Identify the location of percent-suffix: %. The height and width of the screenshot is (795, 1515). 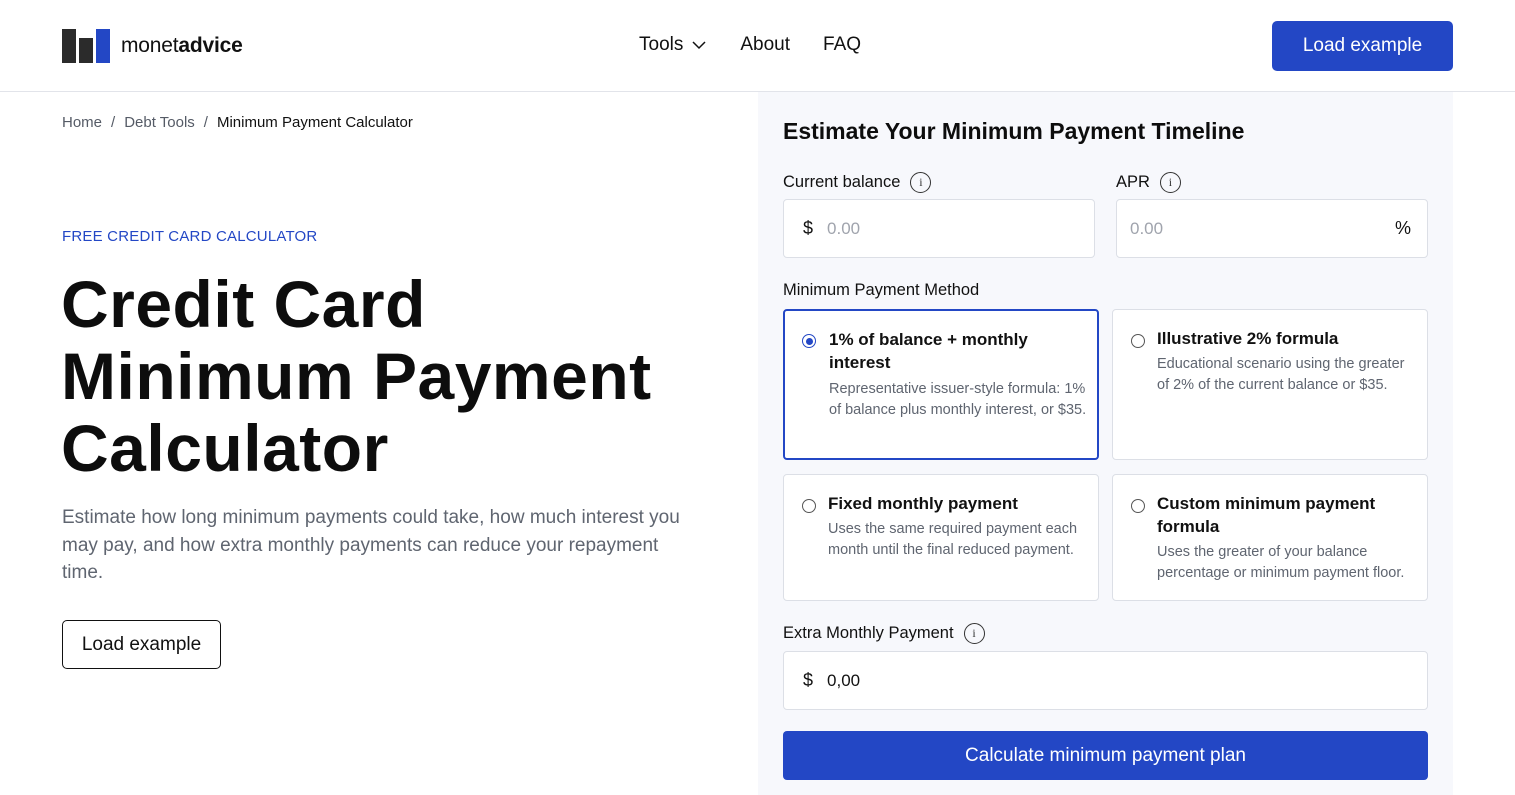
(1402, 228).